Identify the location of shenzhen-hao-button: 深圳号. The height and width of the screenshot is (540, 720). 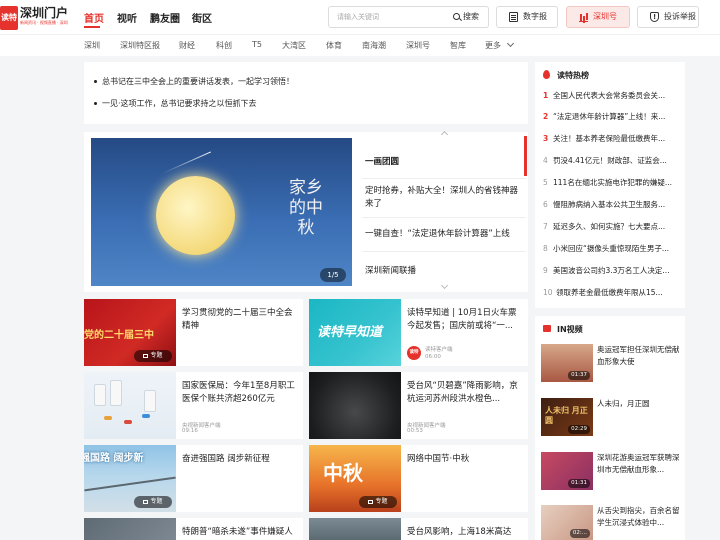
(598, 17).